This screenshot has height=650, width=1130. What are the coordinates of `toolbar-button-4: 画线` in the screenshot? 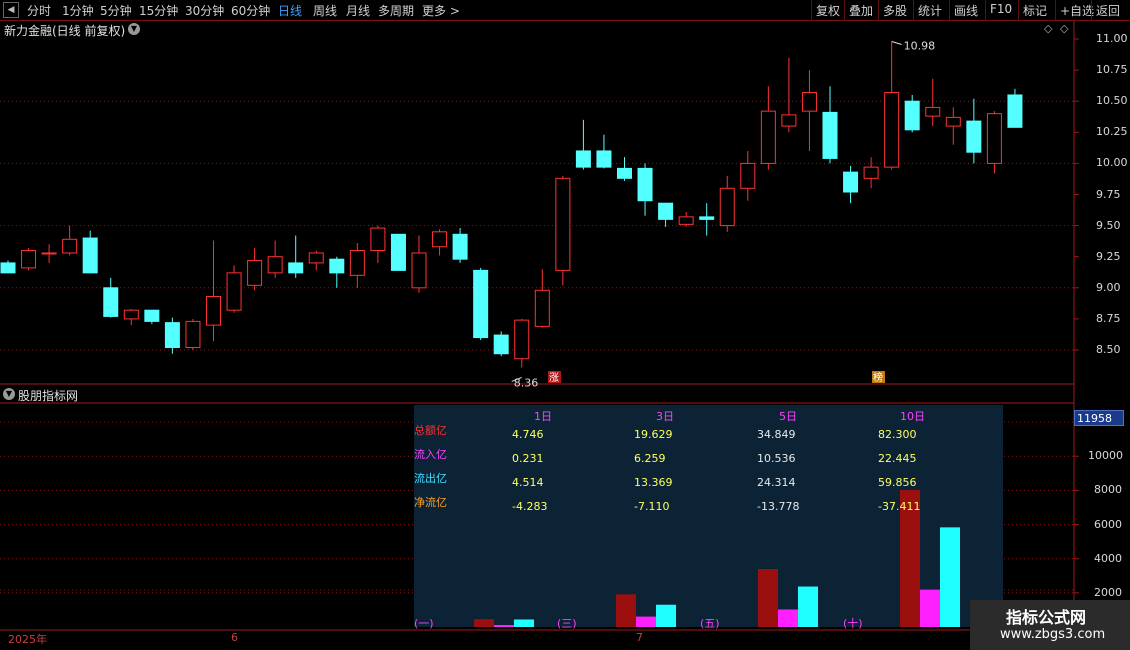 It's located at (966, 10).